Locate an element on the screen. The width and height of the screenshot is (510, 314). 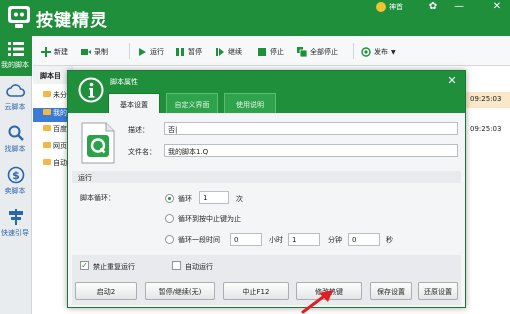
info-icon is located at coordinates (91, 90).